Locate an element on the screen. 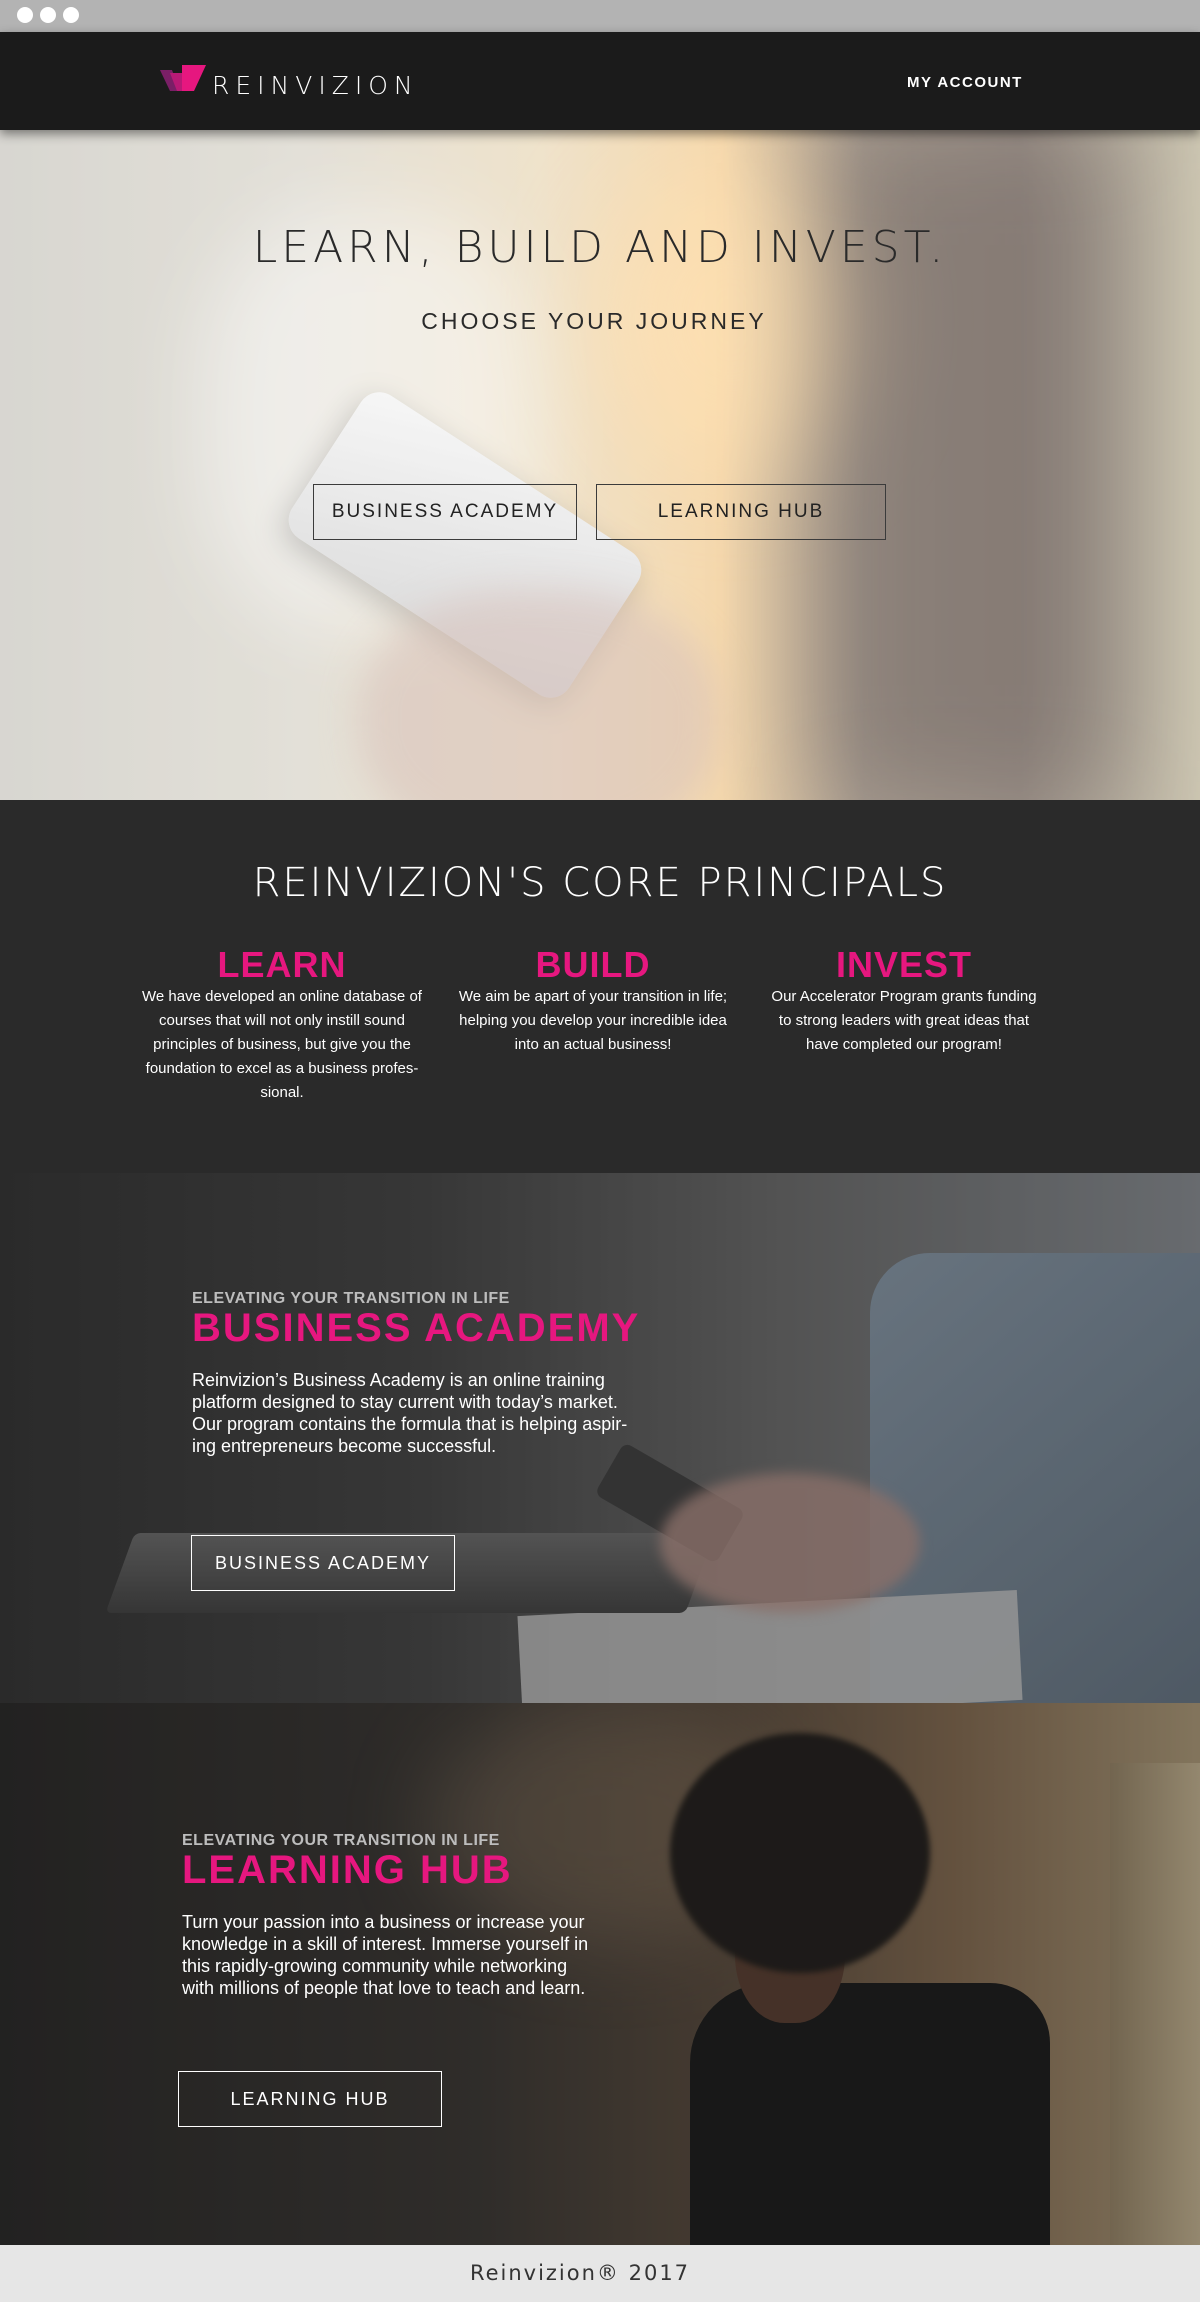 The image size is (1200, 2302). window-titlebar is located at coordinates (600, 16).